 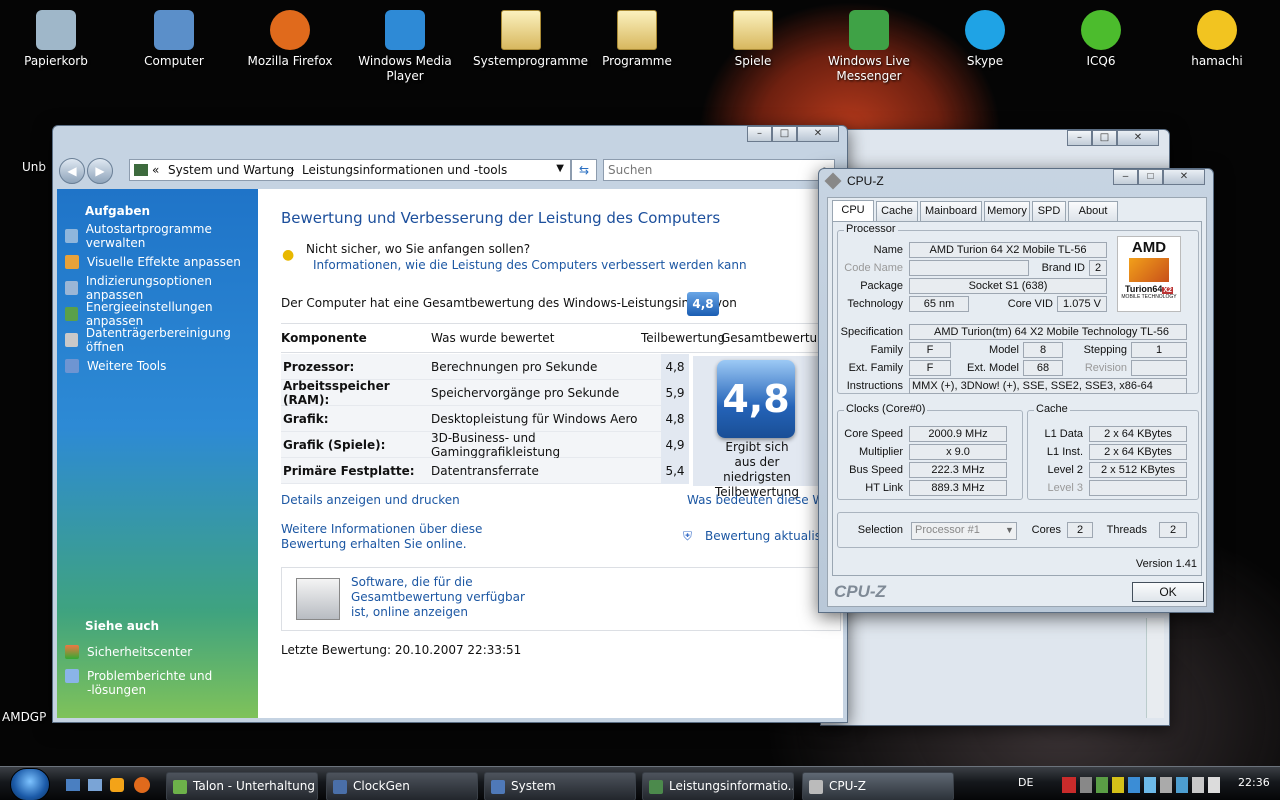 What do you see at coordinates (401, 650) in the screenshot?
I see `last-evaluation: Letzte Bewertung: 20.10.2007 22:33:51` at bounding box center [401, 650].